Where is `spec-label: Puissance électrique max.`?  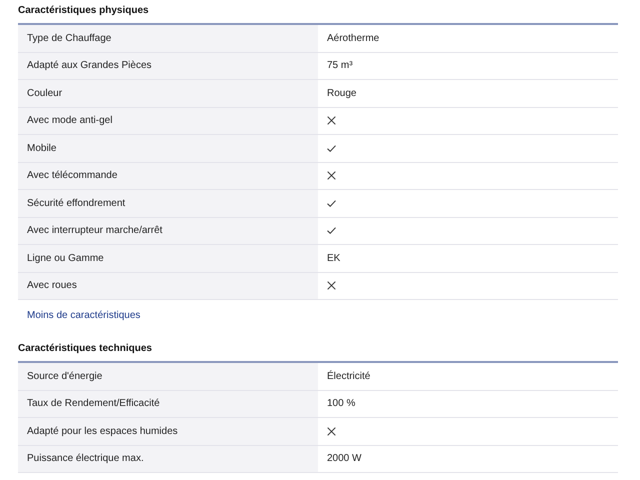 spec-label: Puissance électrique max. is located at coordinates (168, 459).